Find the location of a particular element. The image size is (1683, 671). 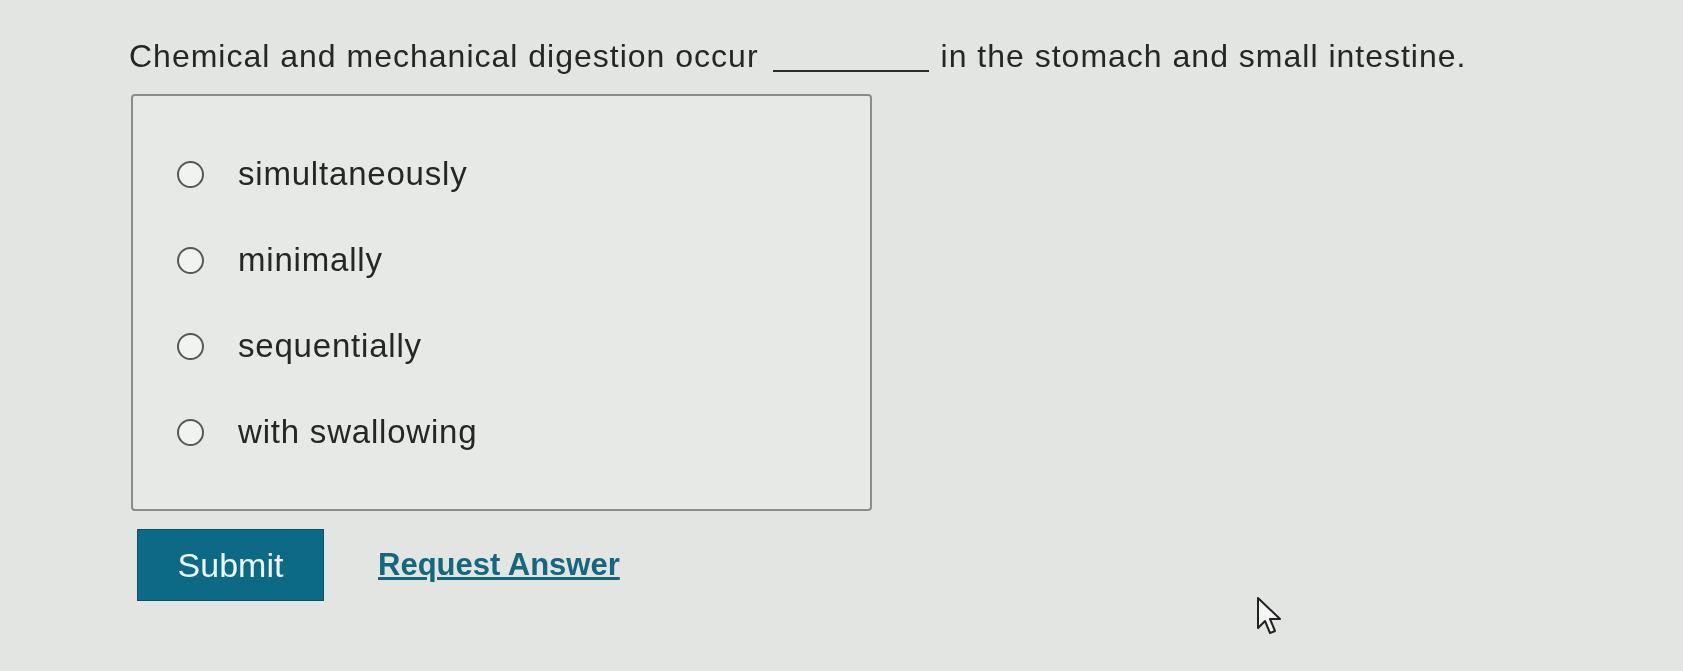

option-label: simultaneously is located at coordinates (353, 174).